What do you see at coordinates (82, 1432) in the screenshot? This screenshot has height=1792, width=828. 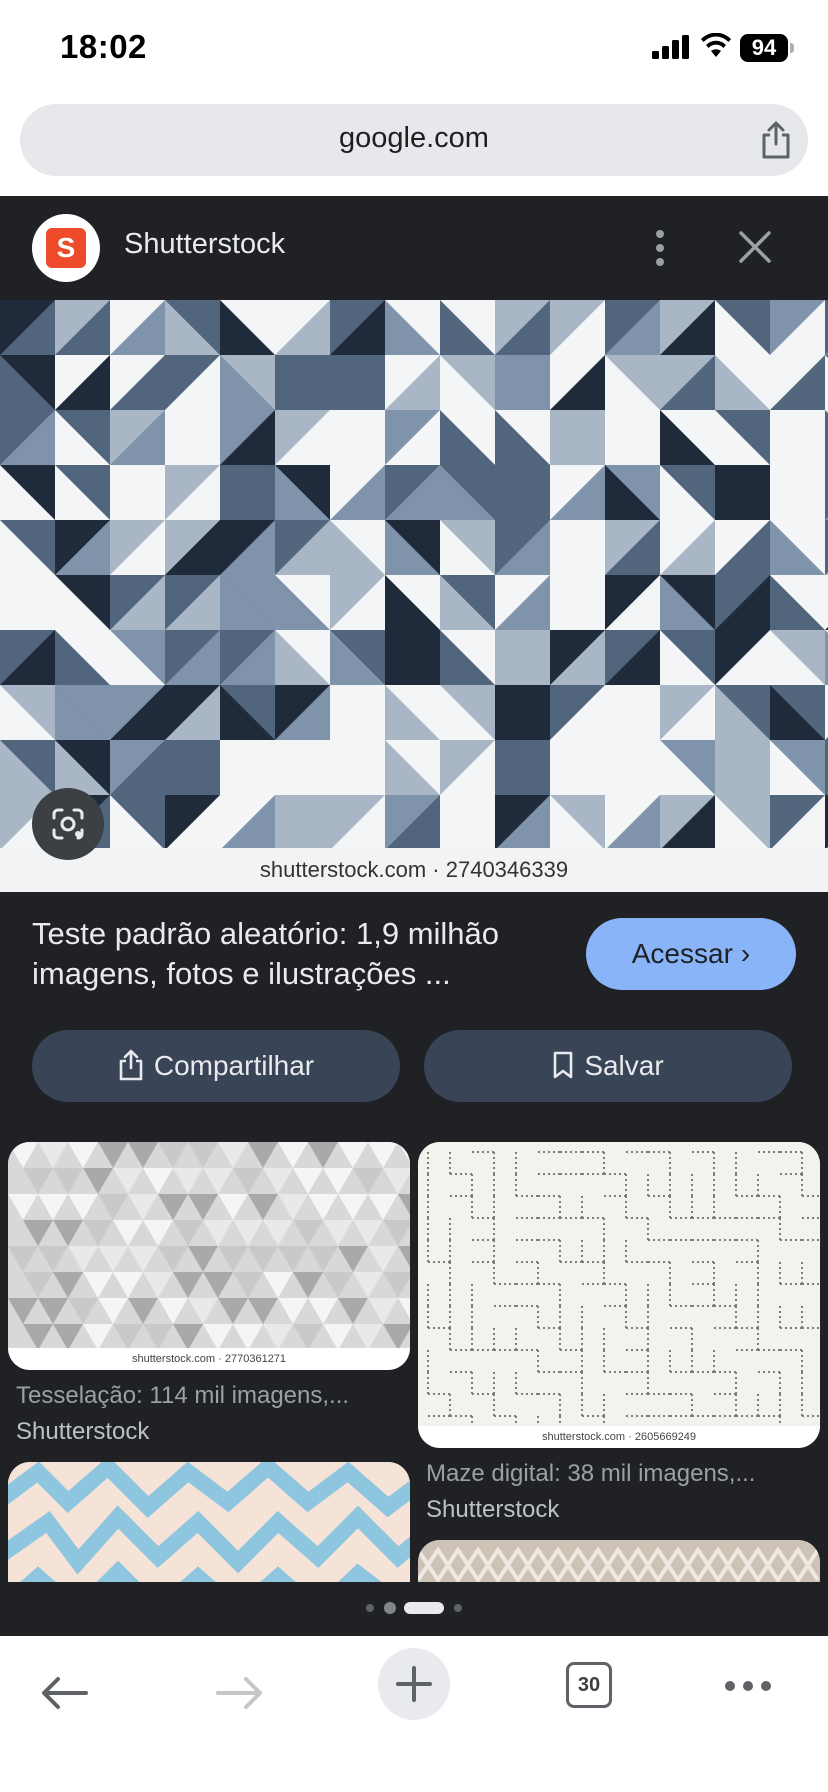 I see `related-source-1: Shutterstock` at bounding box center [82, 1432].